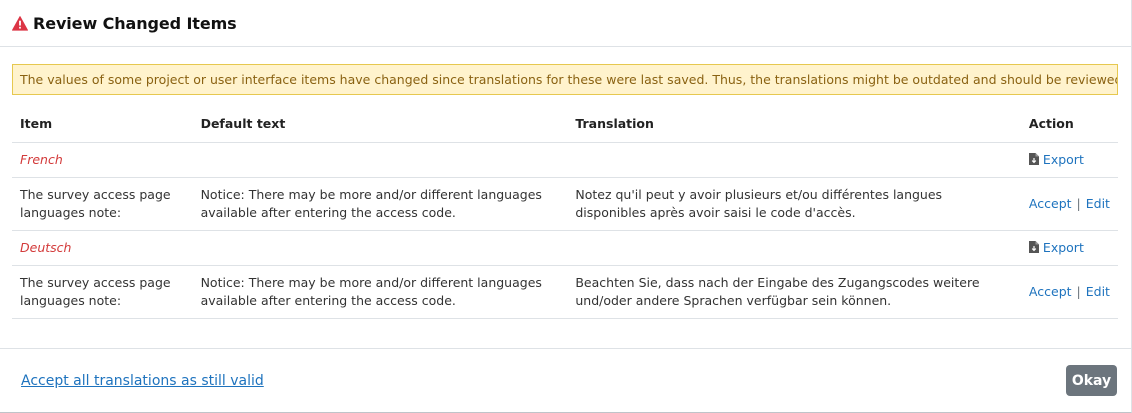  I want to click on language-label: French, so click(102, 160).